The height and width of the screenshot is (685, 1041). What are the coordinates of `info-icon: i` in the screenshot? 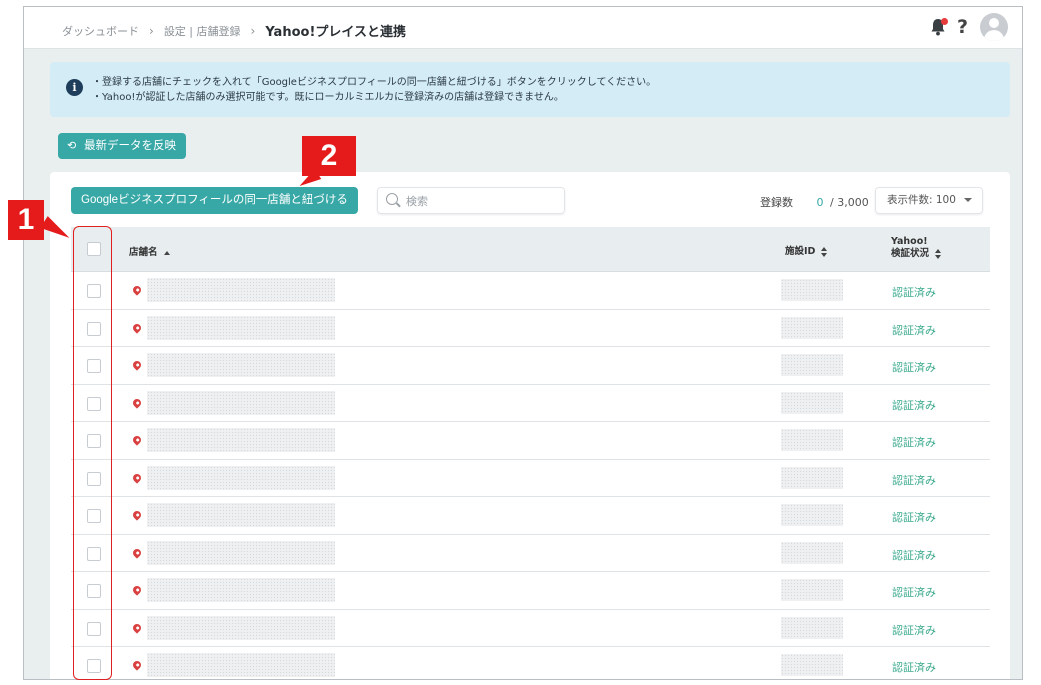 It's located at (74, 87).